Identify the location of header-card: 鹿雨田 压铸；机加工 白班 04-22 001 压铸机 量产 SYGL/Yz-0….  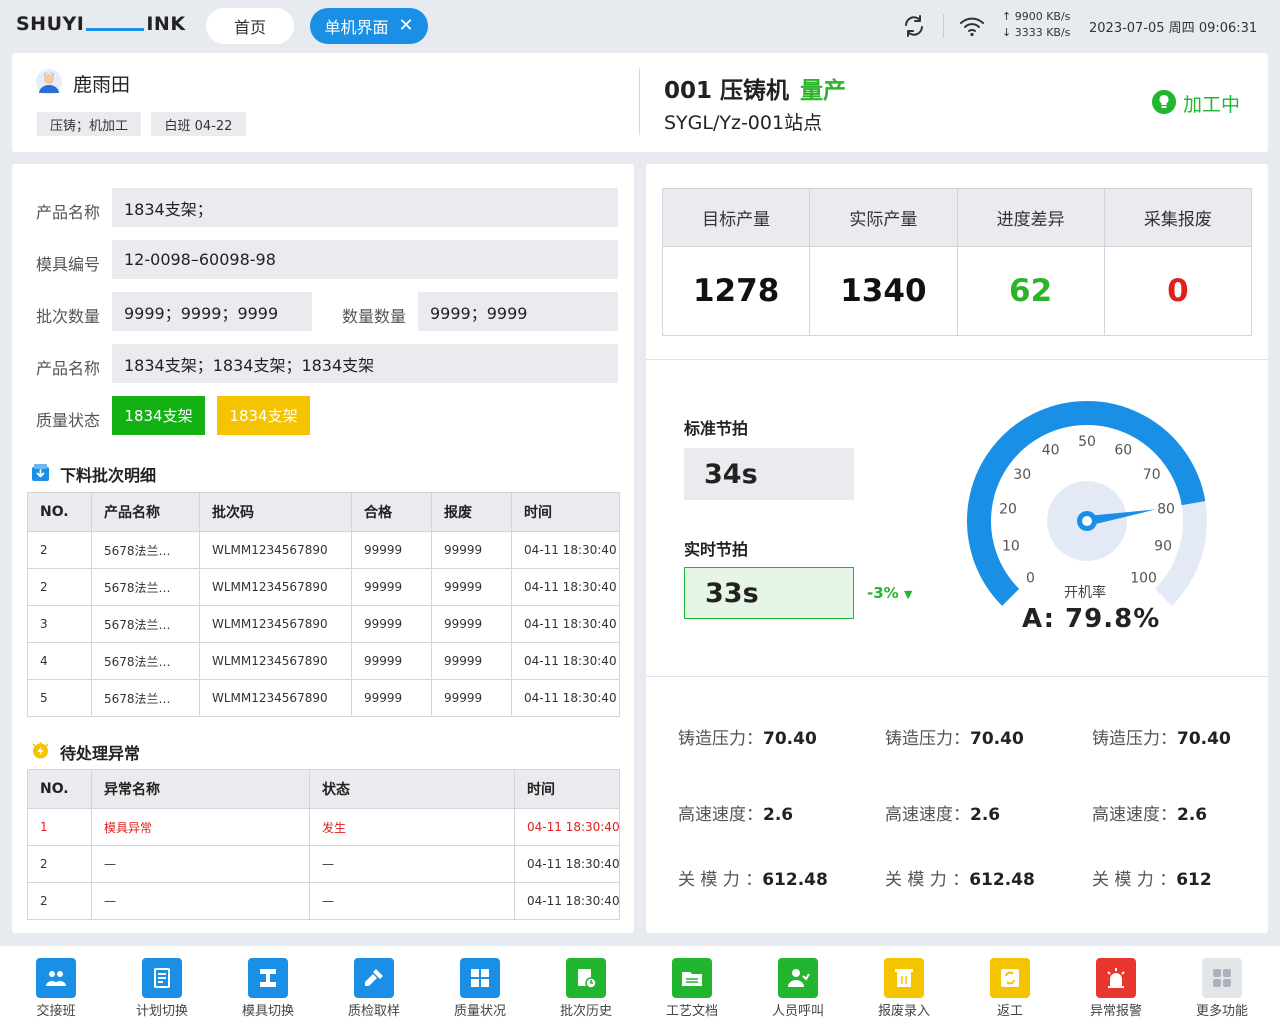
(640, 102).